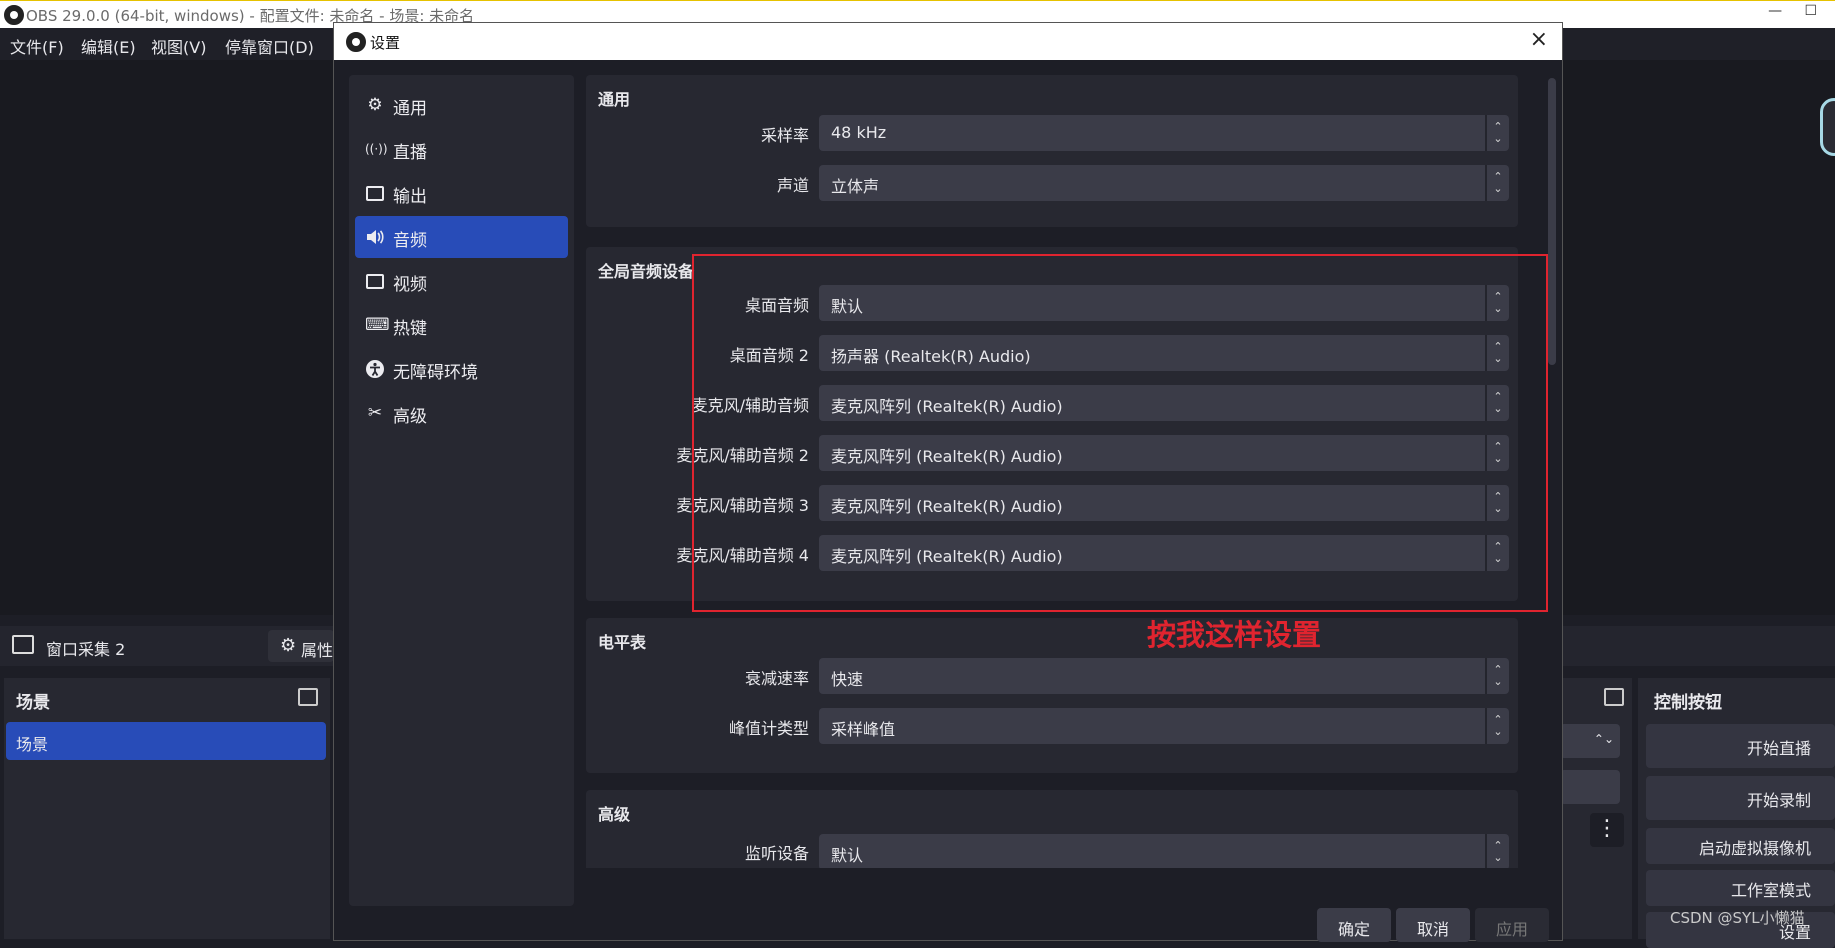  I want to click on group-title: 全局音频设备, so click(646, 271).